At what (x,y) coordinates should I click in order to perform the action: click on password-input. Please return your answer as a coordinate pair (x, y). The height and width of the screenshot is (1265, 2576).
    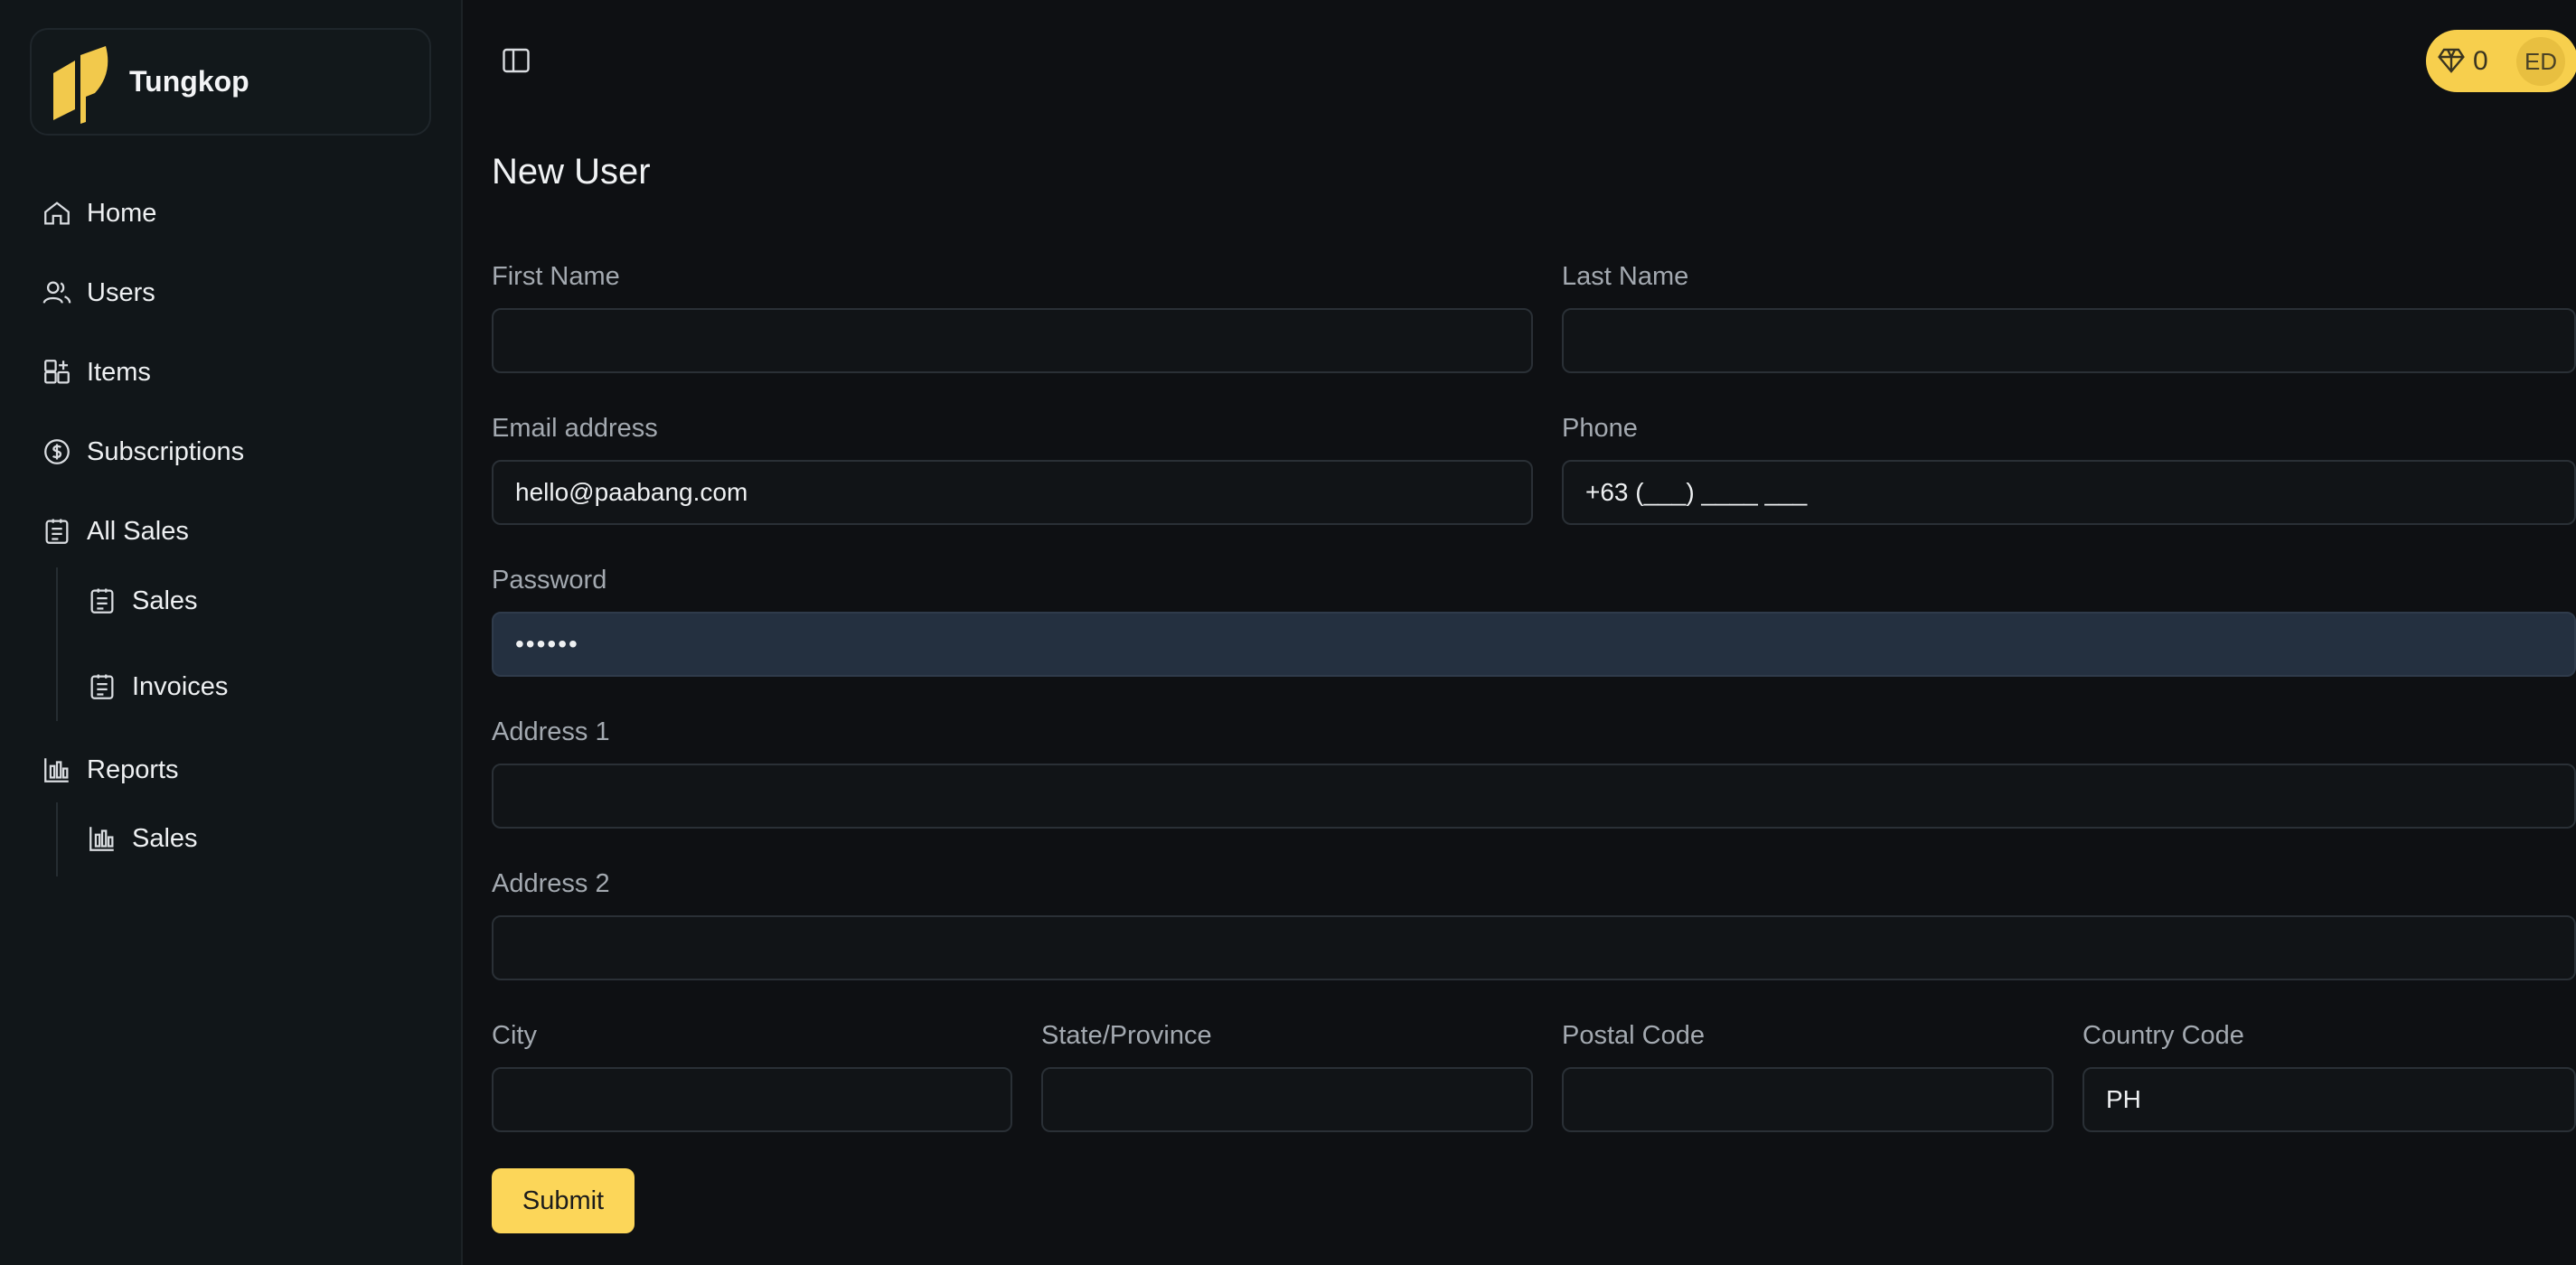
    Looking at the image, I should click on (1534, 644).